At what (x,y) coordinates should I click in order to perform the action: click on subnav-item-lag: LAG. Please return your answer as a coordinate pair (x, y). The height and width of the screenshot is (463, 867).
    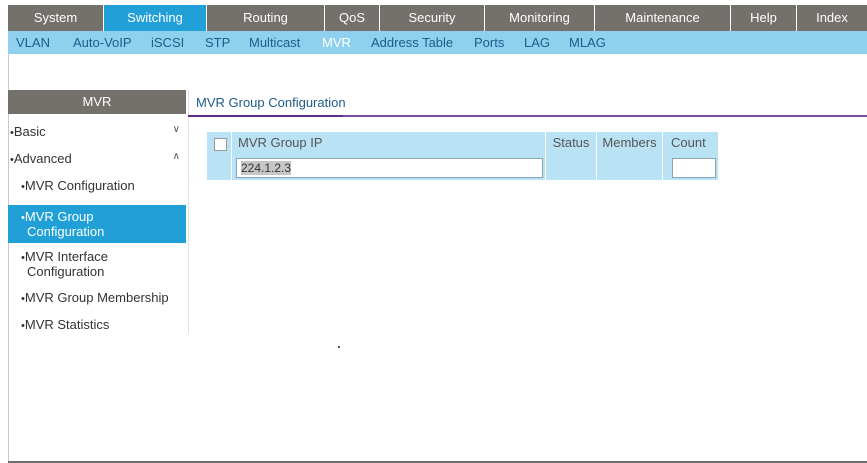
    Looking at the image, I should click on (537, 42).